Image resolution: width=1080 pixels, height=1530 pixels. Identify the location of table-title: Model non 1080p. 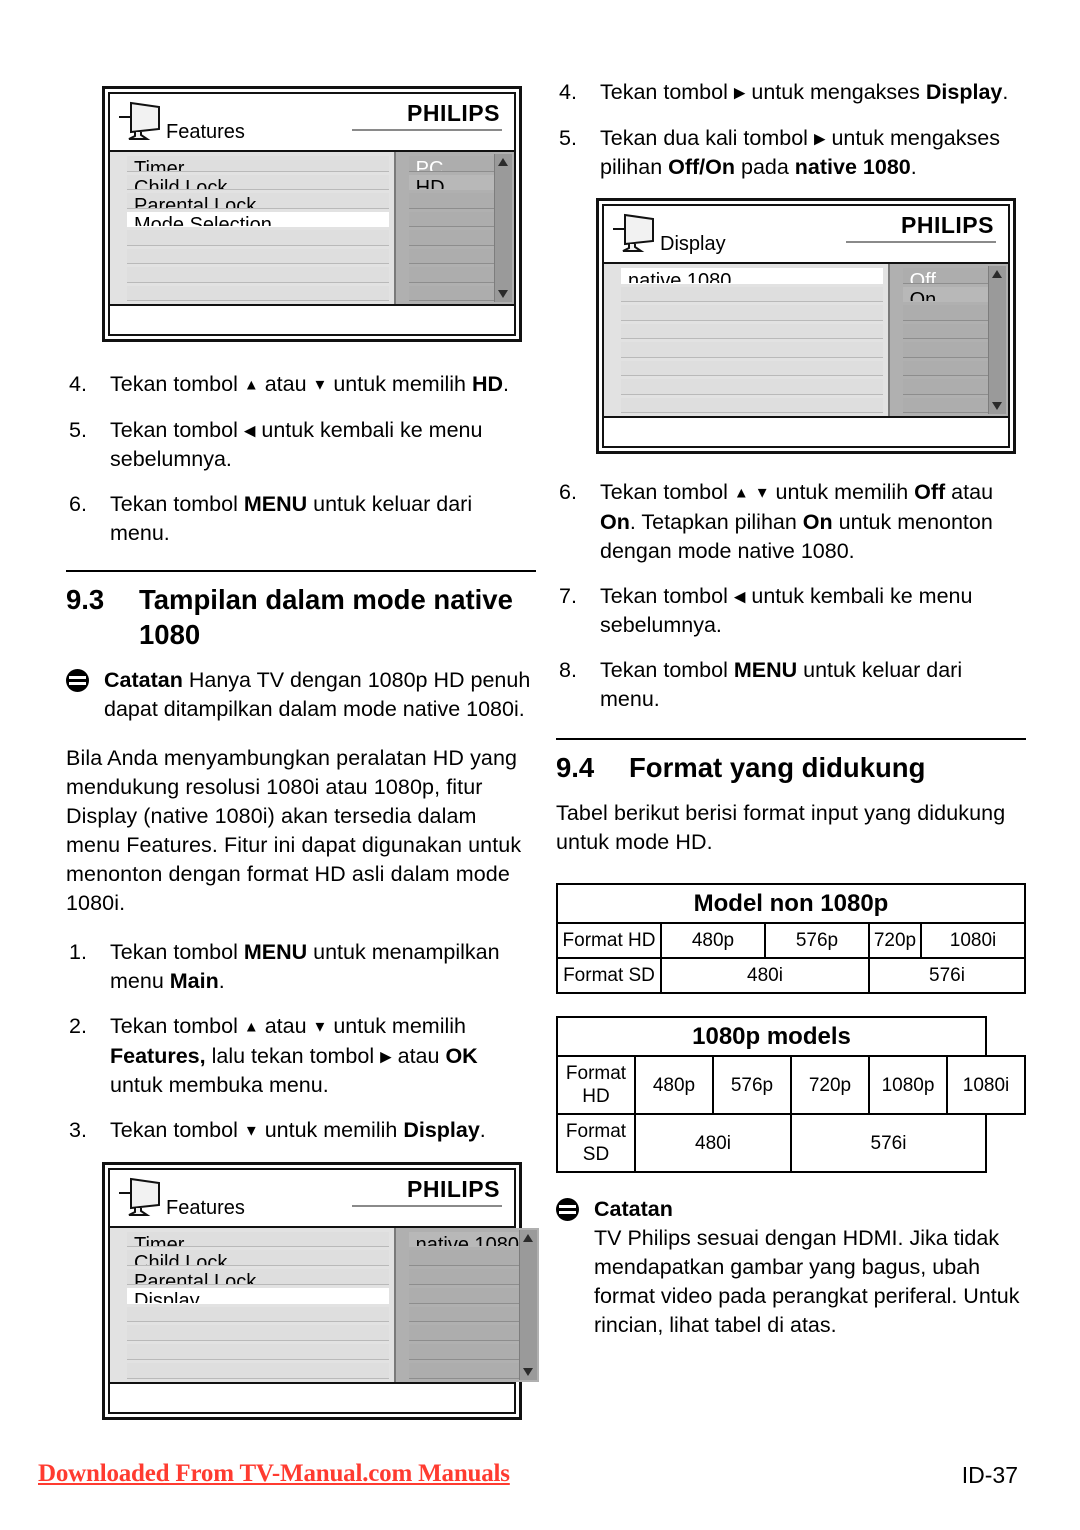
(791, 903).